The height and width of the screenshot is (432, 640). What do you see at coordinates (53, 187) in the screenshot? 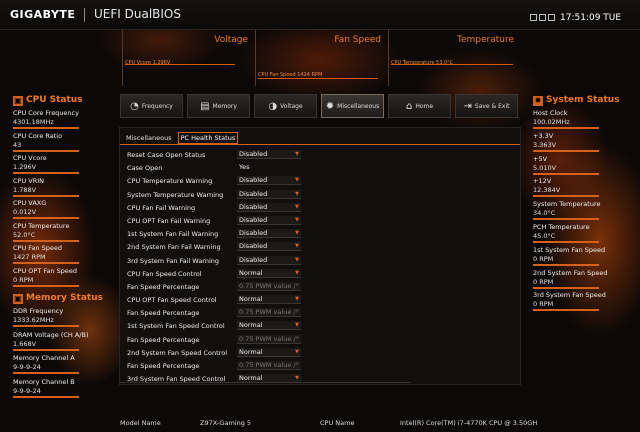
I see `status-item: CPU VRIN 1.788V` at bounding box center [53, 187].